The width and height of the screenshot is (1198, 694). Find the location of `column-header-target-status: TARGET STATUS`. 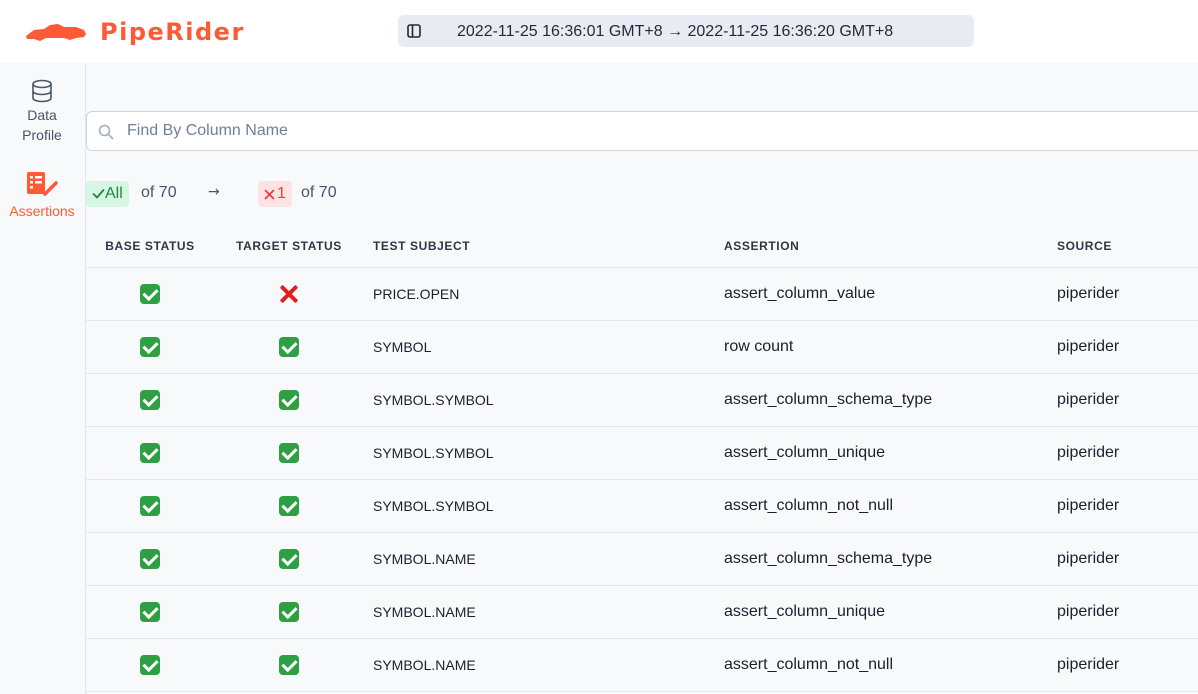

column-header-target-status: TARGET STATUS is located at coordinates (289, 246).